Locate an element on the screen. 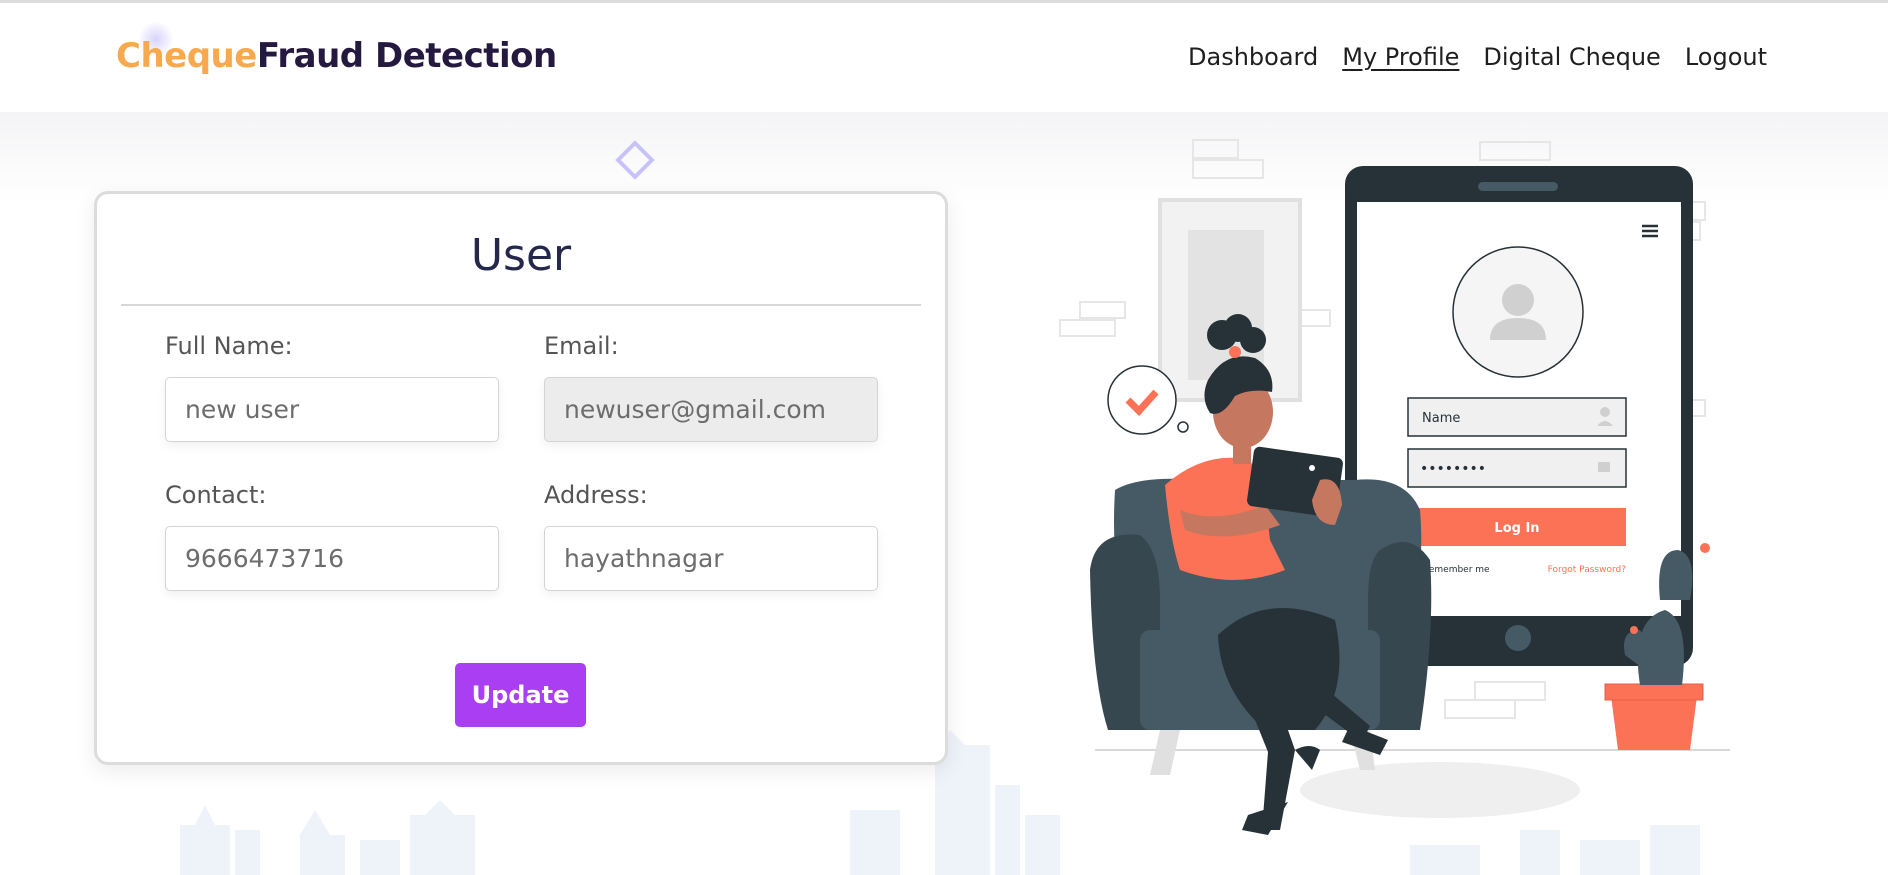 The height and width of the screenshot is (875, 1888). phone-remember-label: Remember me is located at coordinates (1456, 570).